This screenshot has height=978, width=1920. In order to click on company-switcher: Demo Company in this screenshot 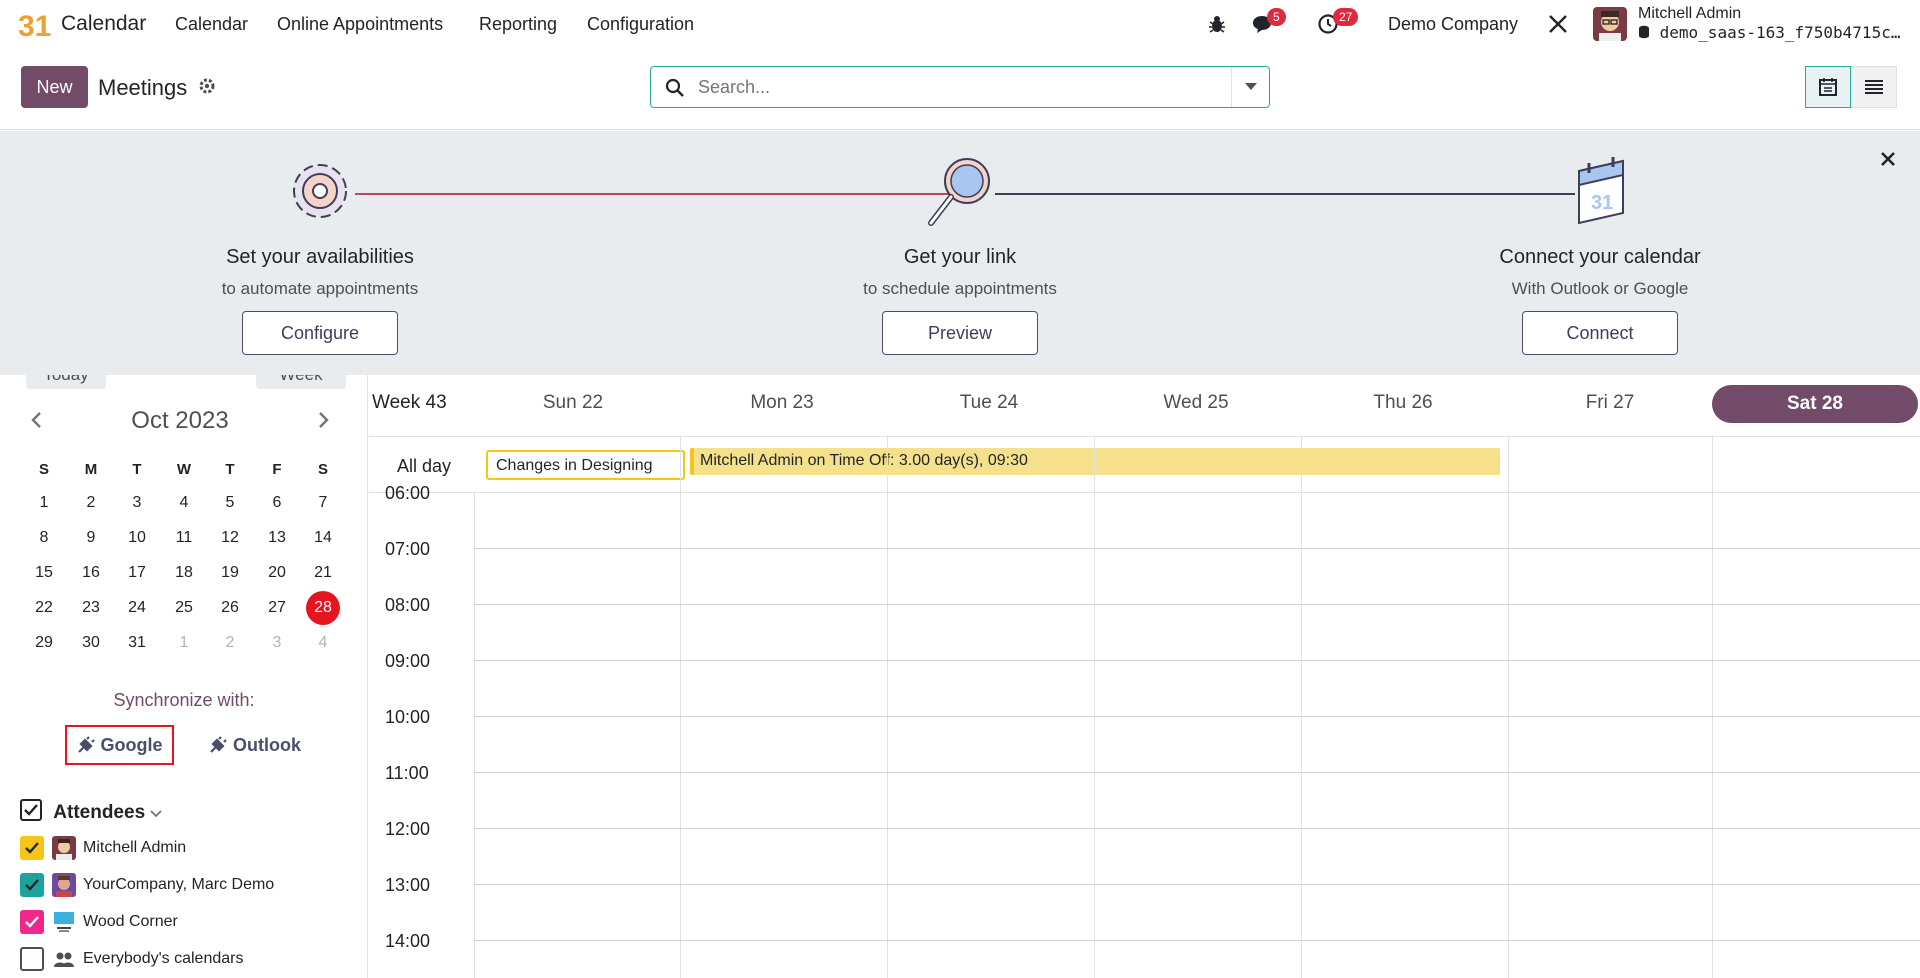, I will do `click(1453, 24)`.